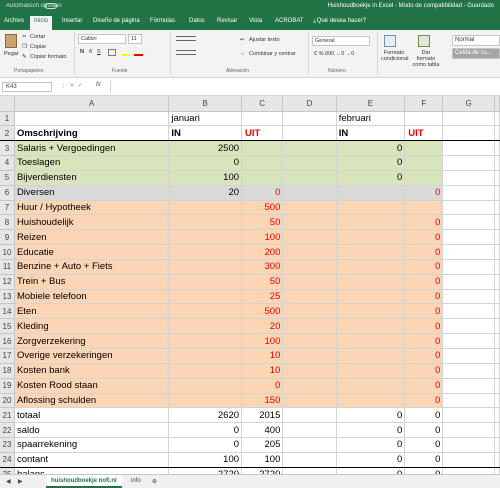  What do you see at coordinates (262, 222) in the screenshot?
I see `cell-c8: 50` at bounding box center [262, 222].